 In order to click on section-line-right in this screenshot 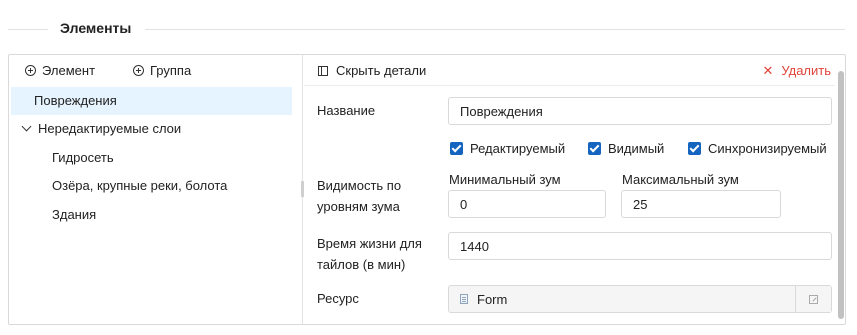, I will do `click(495, 29)`.